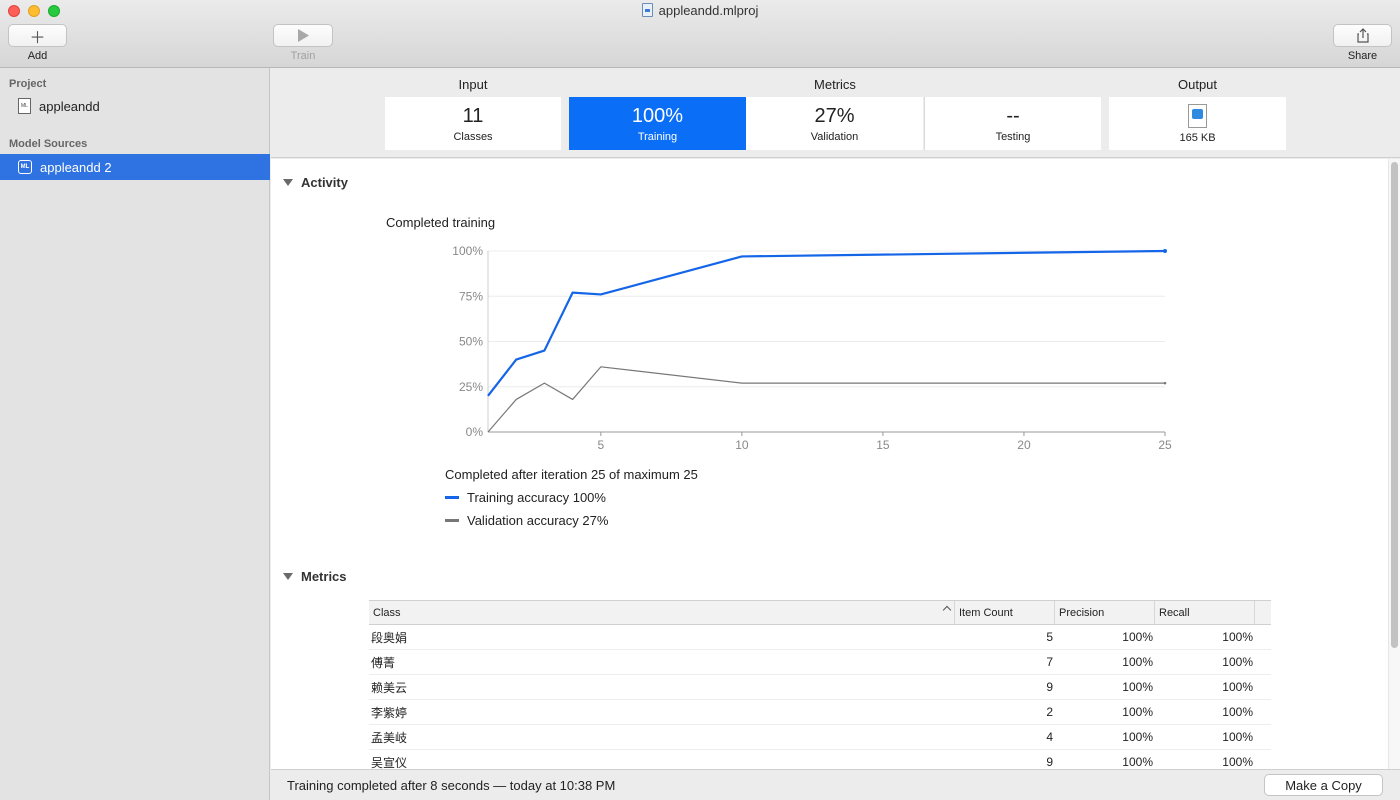 The image size is (1400, 800). Describe the element at coordinates (1394, 405) in the screenshot. I see `scrollbar-thumb` at that location.